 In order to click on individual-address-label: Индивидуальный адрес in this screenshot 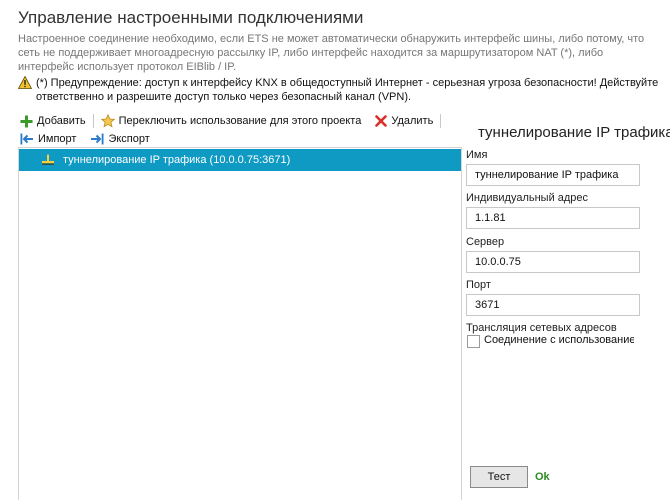, I will do `click(527, 198)`.